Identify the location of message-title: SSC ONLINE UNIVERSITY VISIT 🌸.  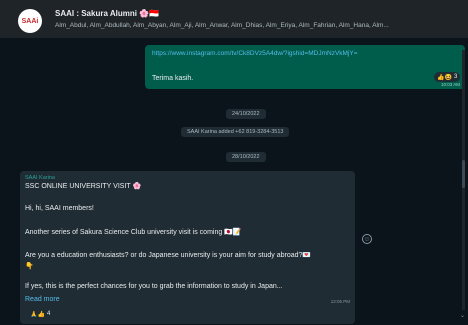
(83, 186).